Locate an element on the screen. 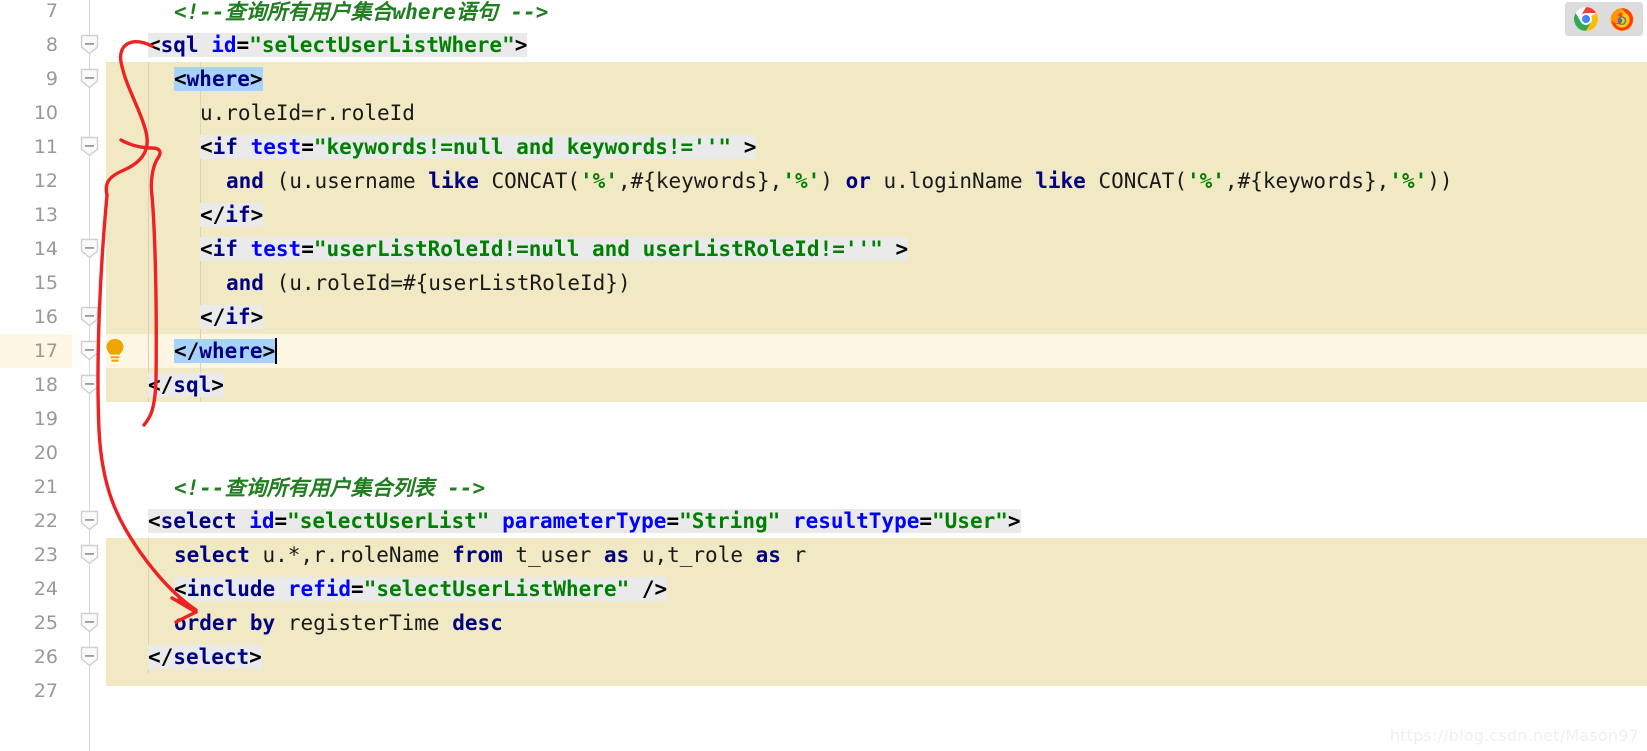  code-line-15: and (u.roleId=#{userListRoleId}) is located at coordinates (368, 283).